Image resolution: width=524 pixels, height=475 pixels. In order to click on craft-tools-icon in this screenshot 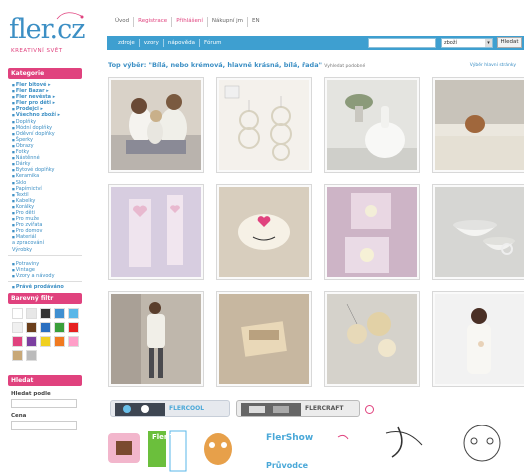, I will do `click(271, 409)`.